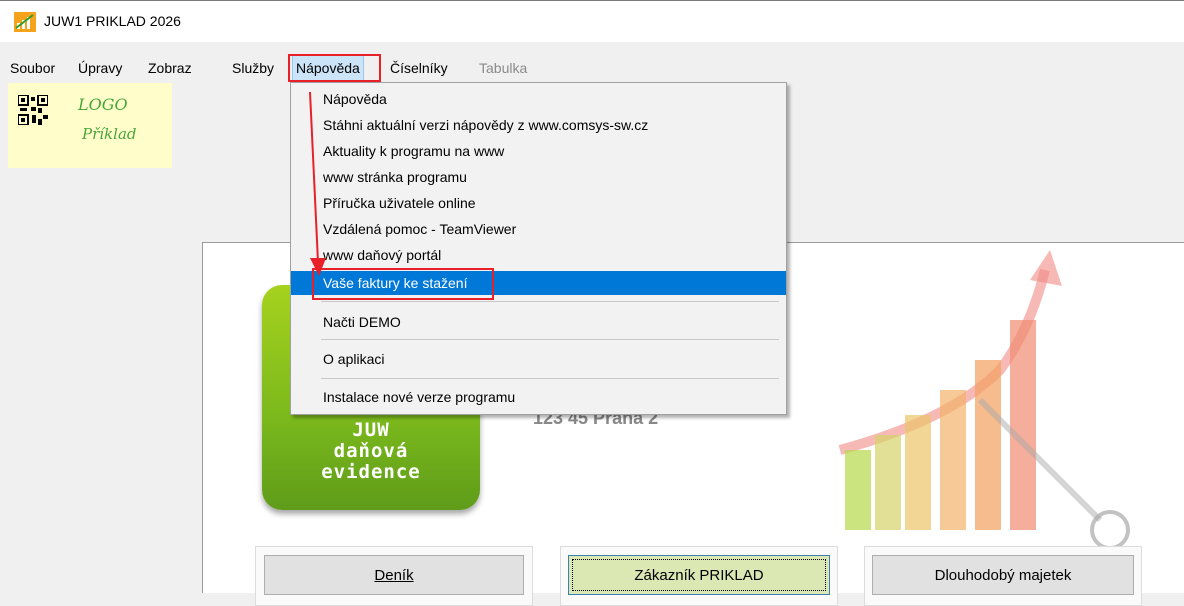  Describe the element at coordinates (317, 183) in the screenshot. I see `annotation-arrow-icon` at that location.